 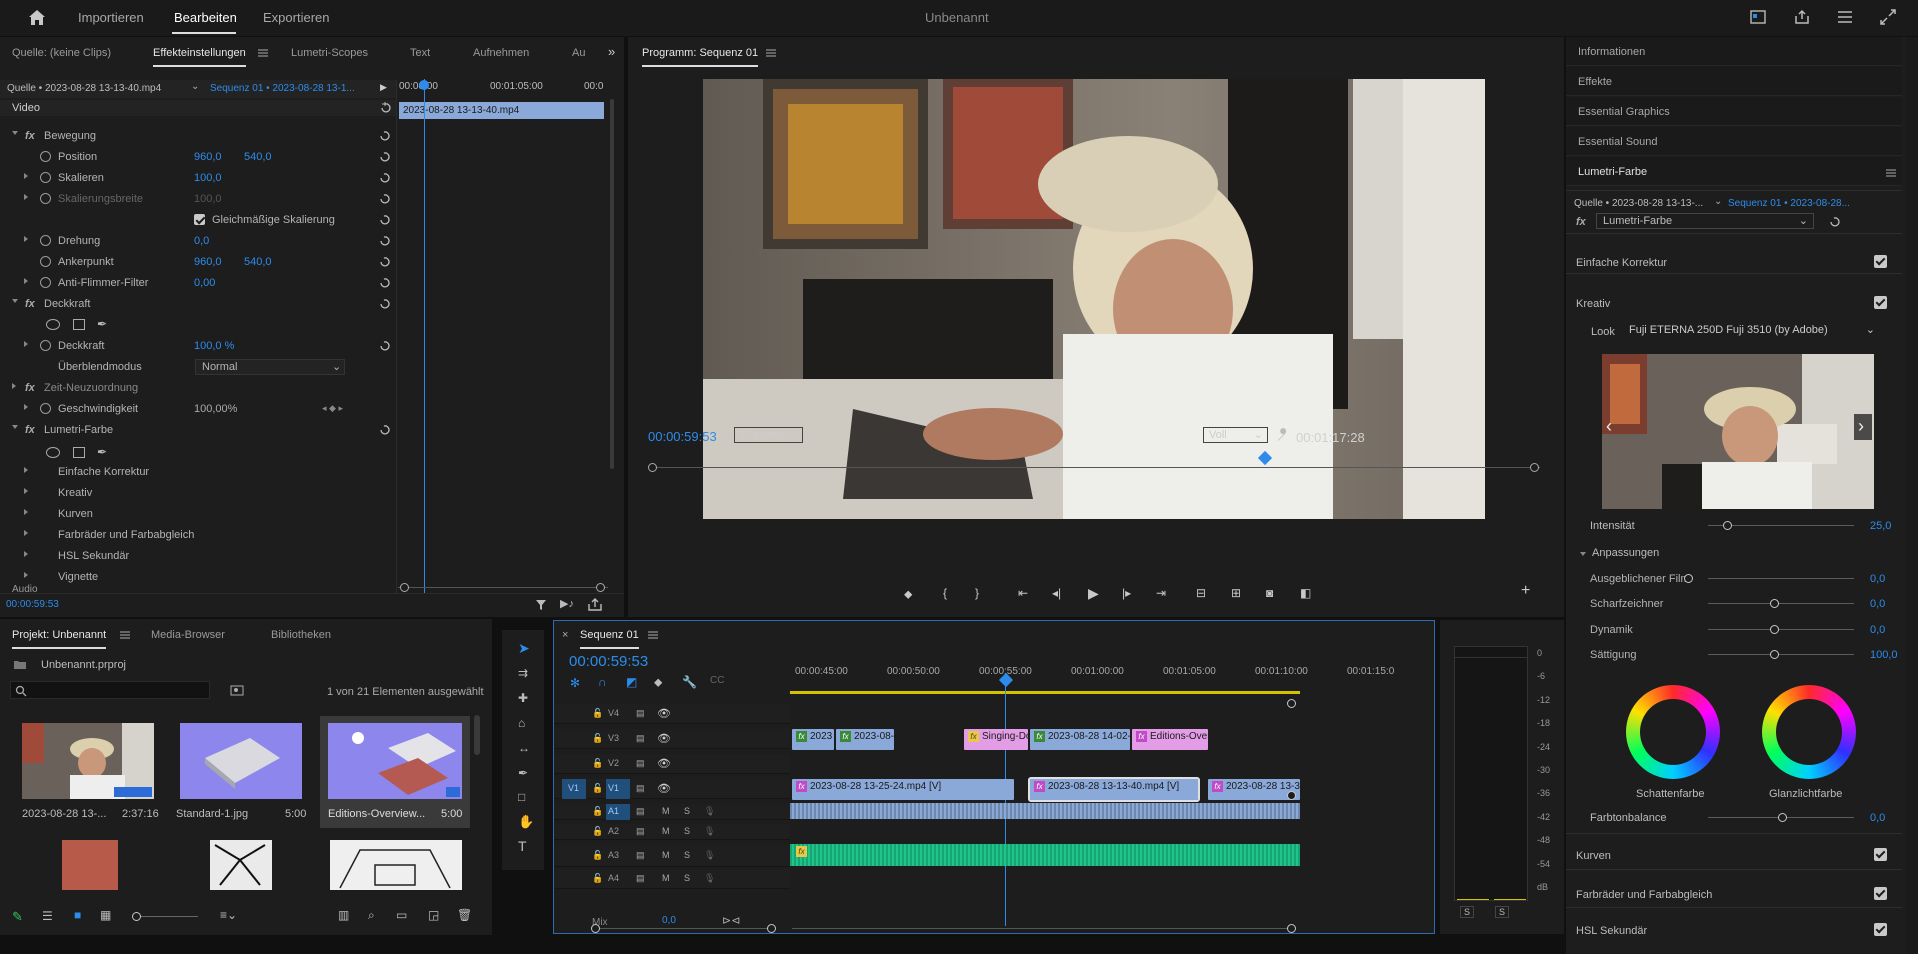 What do you see at coordinates (1161, 593) in the screenshot?
I see `go-to-out-icon: ⇥` at bounding box center [1161, 593].